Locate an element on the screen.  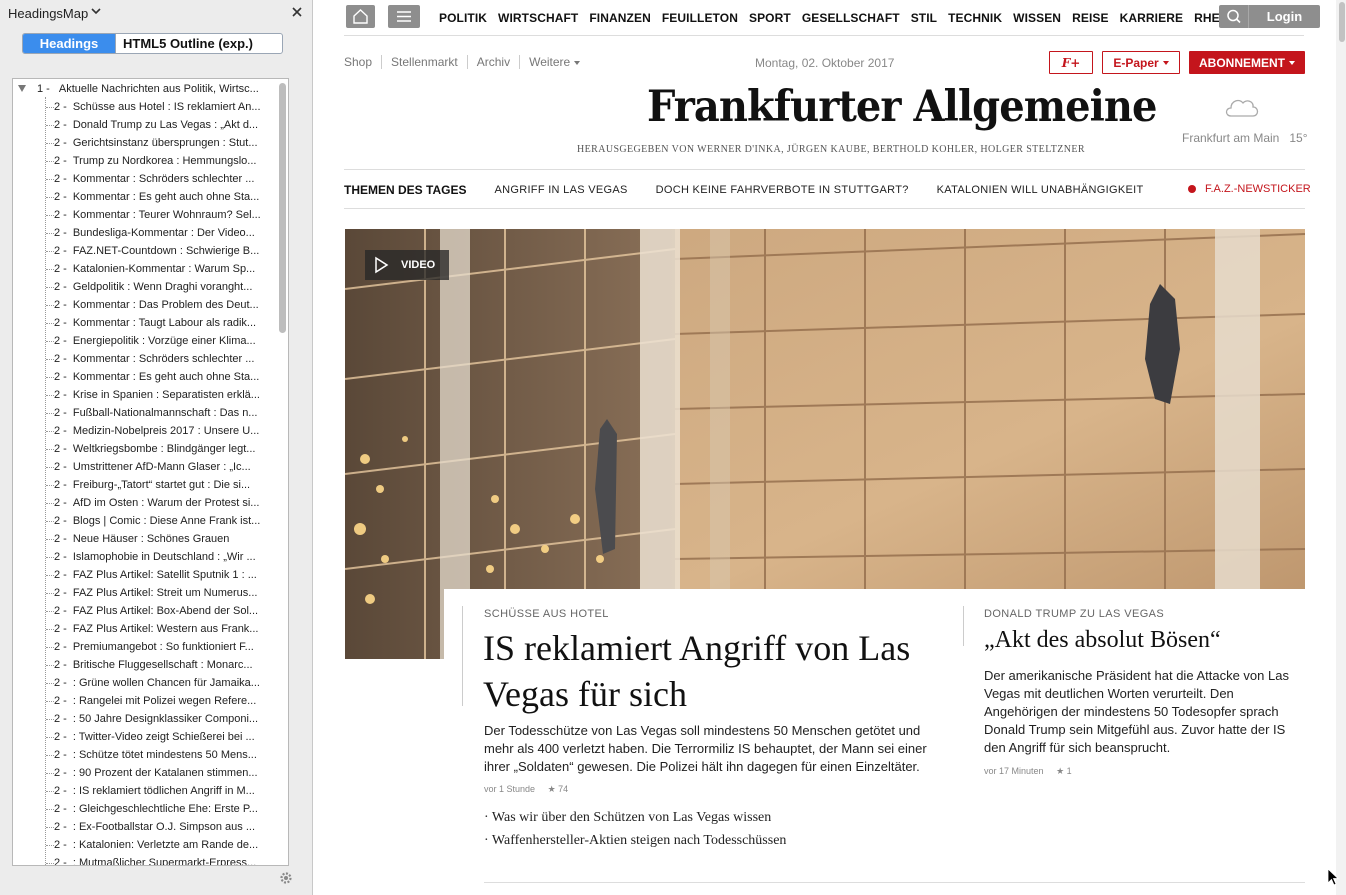
themen-link-las-vegas: ANGRIFF IN LAS VEGAS is located at coordinates (560, 190).